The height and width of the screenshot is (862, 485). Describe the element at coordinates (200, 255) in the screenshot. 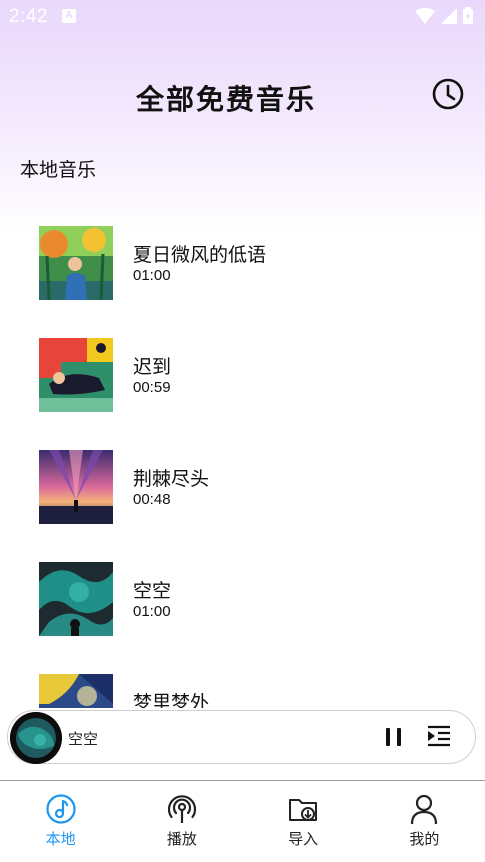

I see `song-title: 夏日微风的低语` at that location.